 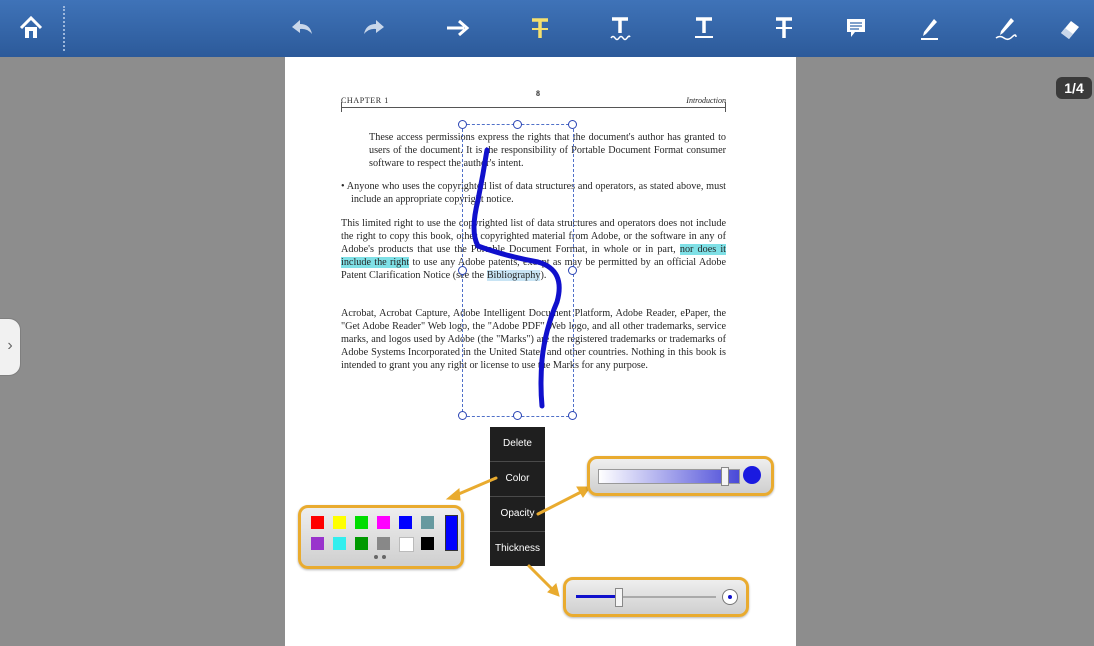 I want to click on thickness-preview, so click(x=730, y=597).